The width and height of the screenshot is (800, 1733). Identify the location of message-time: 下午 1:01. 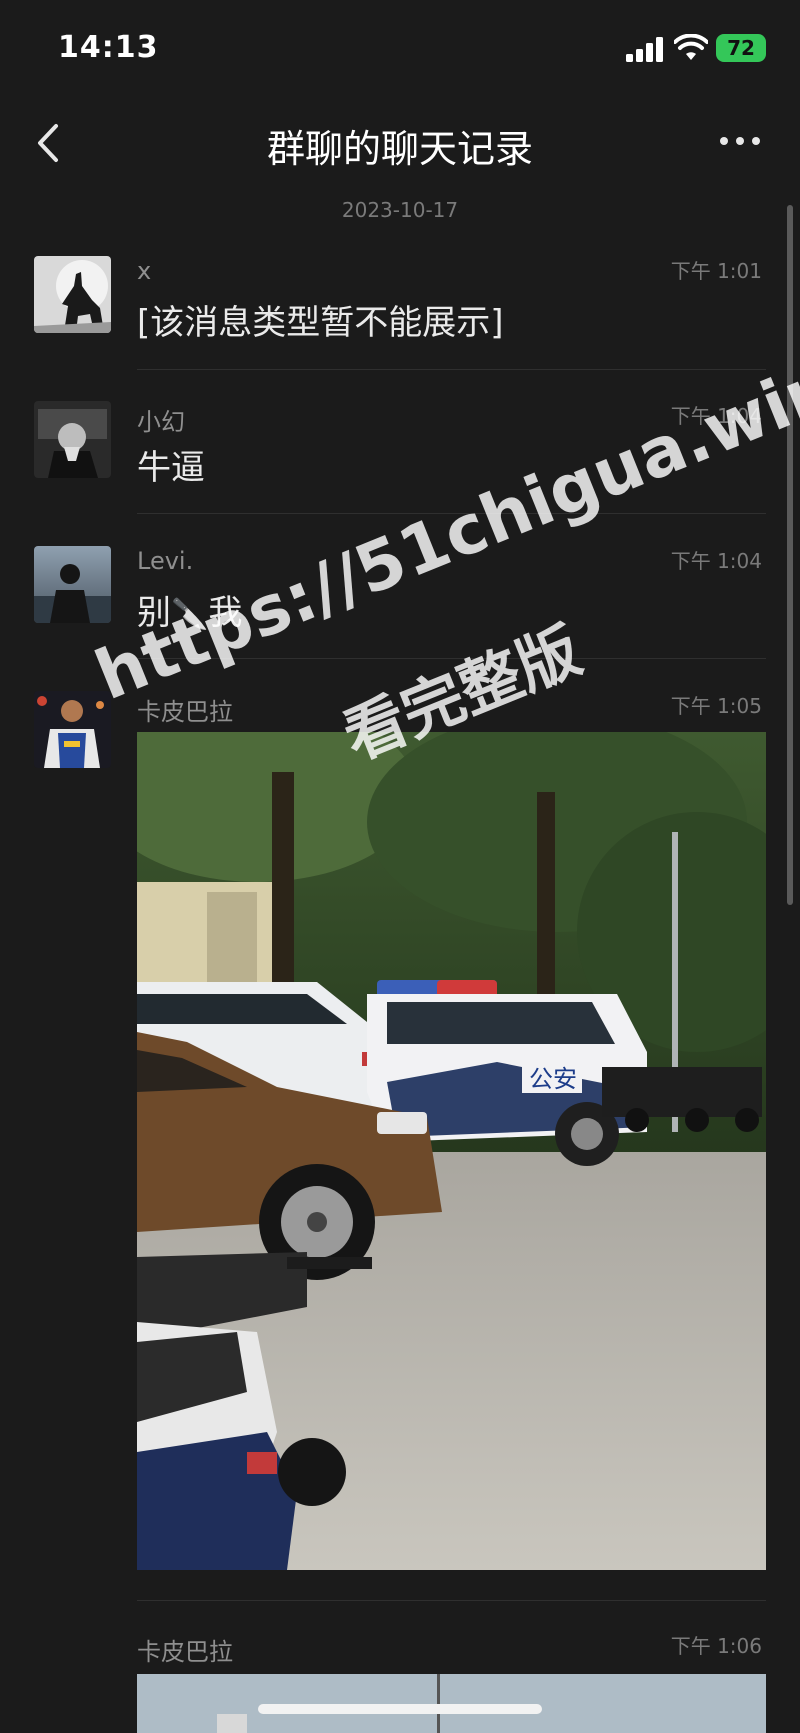
(716, 271).